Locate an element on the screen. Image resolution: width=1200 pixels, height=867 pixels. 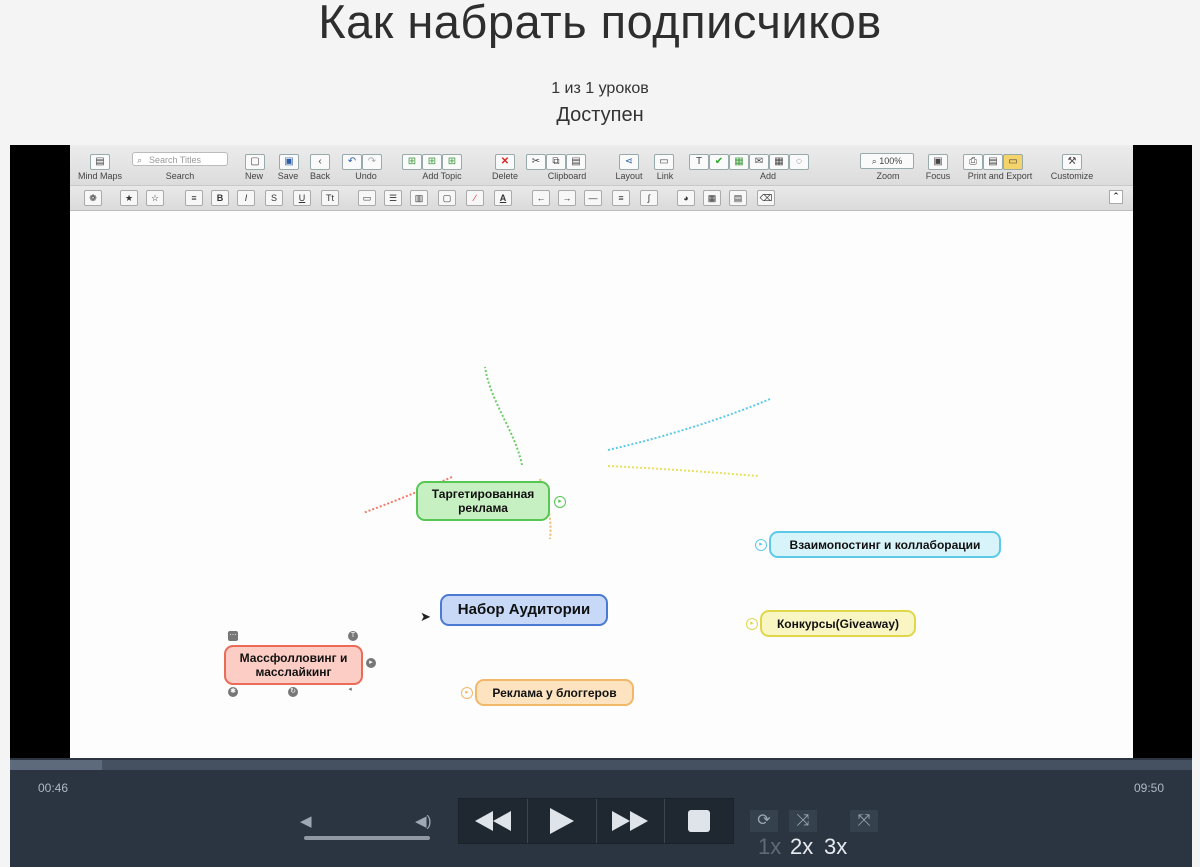
add-topic-icon: ⊞ ⊞ ⊞ is located at coordinates (432, 160).